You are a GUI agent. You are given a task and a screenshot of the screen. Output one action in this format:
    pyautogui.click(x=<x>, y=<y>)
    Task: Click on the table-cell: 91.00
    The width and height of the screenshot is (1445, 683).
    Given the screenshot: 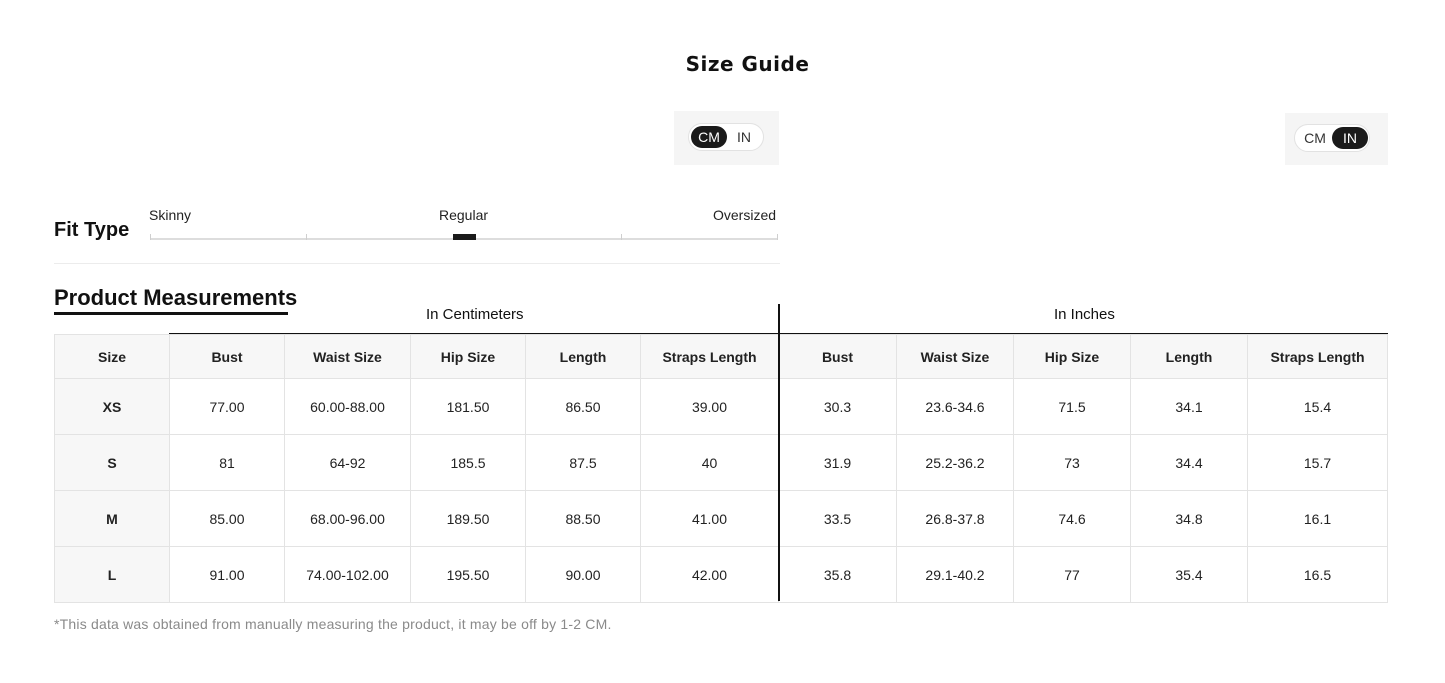 What is the action you would take?
    pyautogui.click(x=227, y=574)
    